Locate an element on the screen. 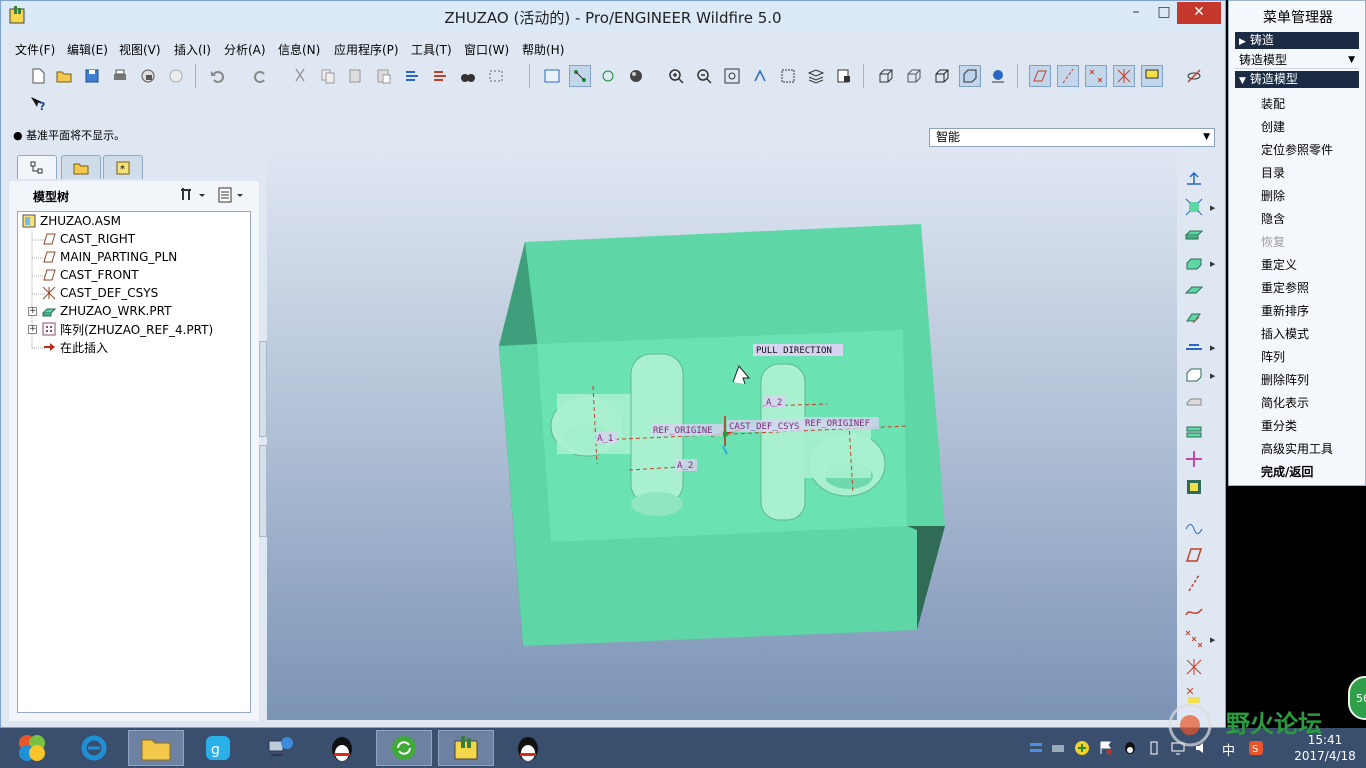  enhanced-realism-icon is located at coordinates (998, 76).